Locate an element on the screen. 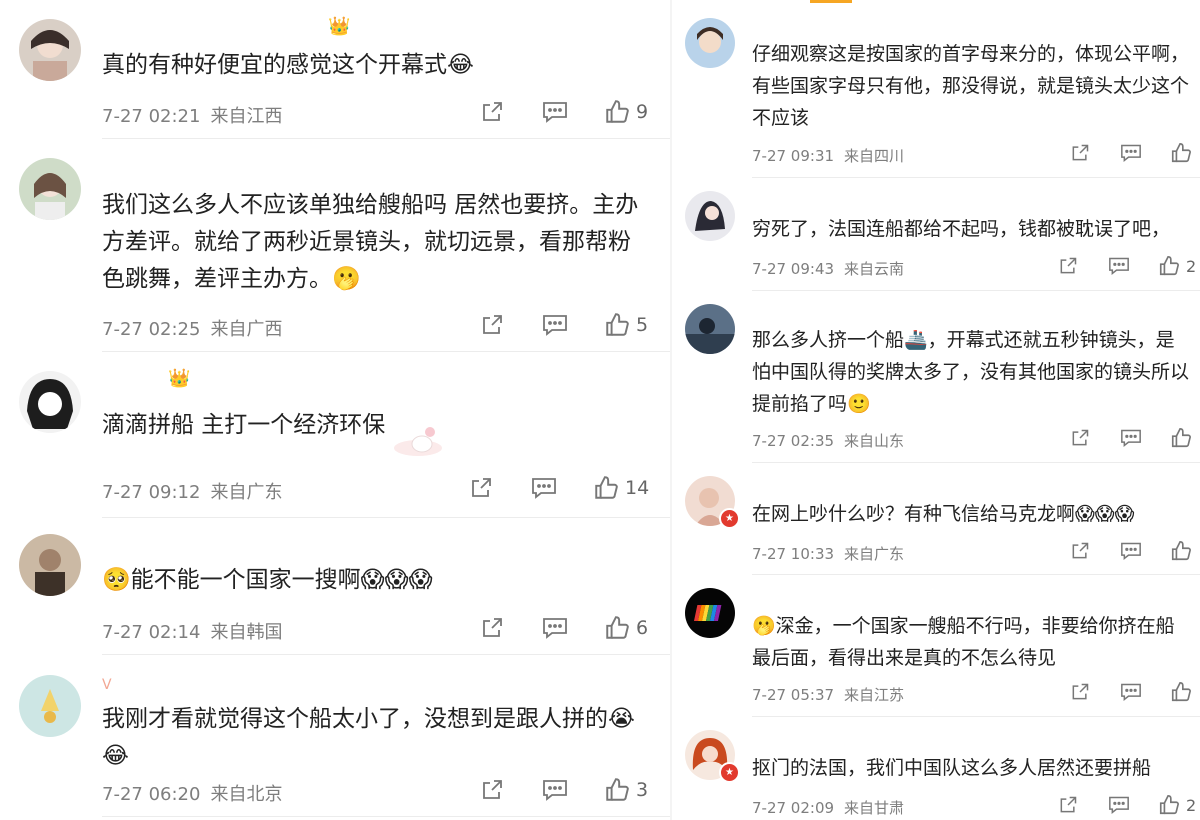 This screenshot has height=820, width=1200. comment-date: 7-27 10:33 is located at coordinates (793, 554).